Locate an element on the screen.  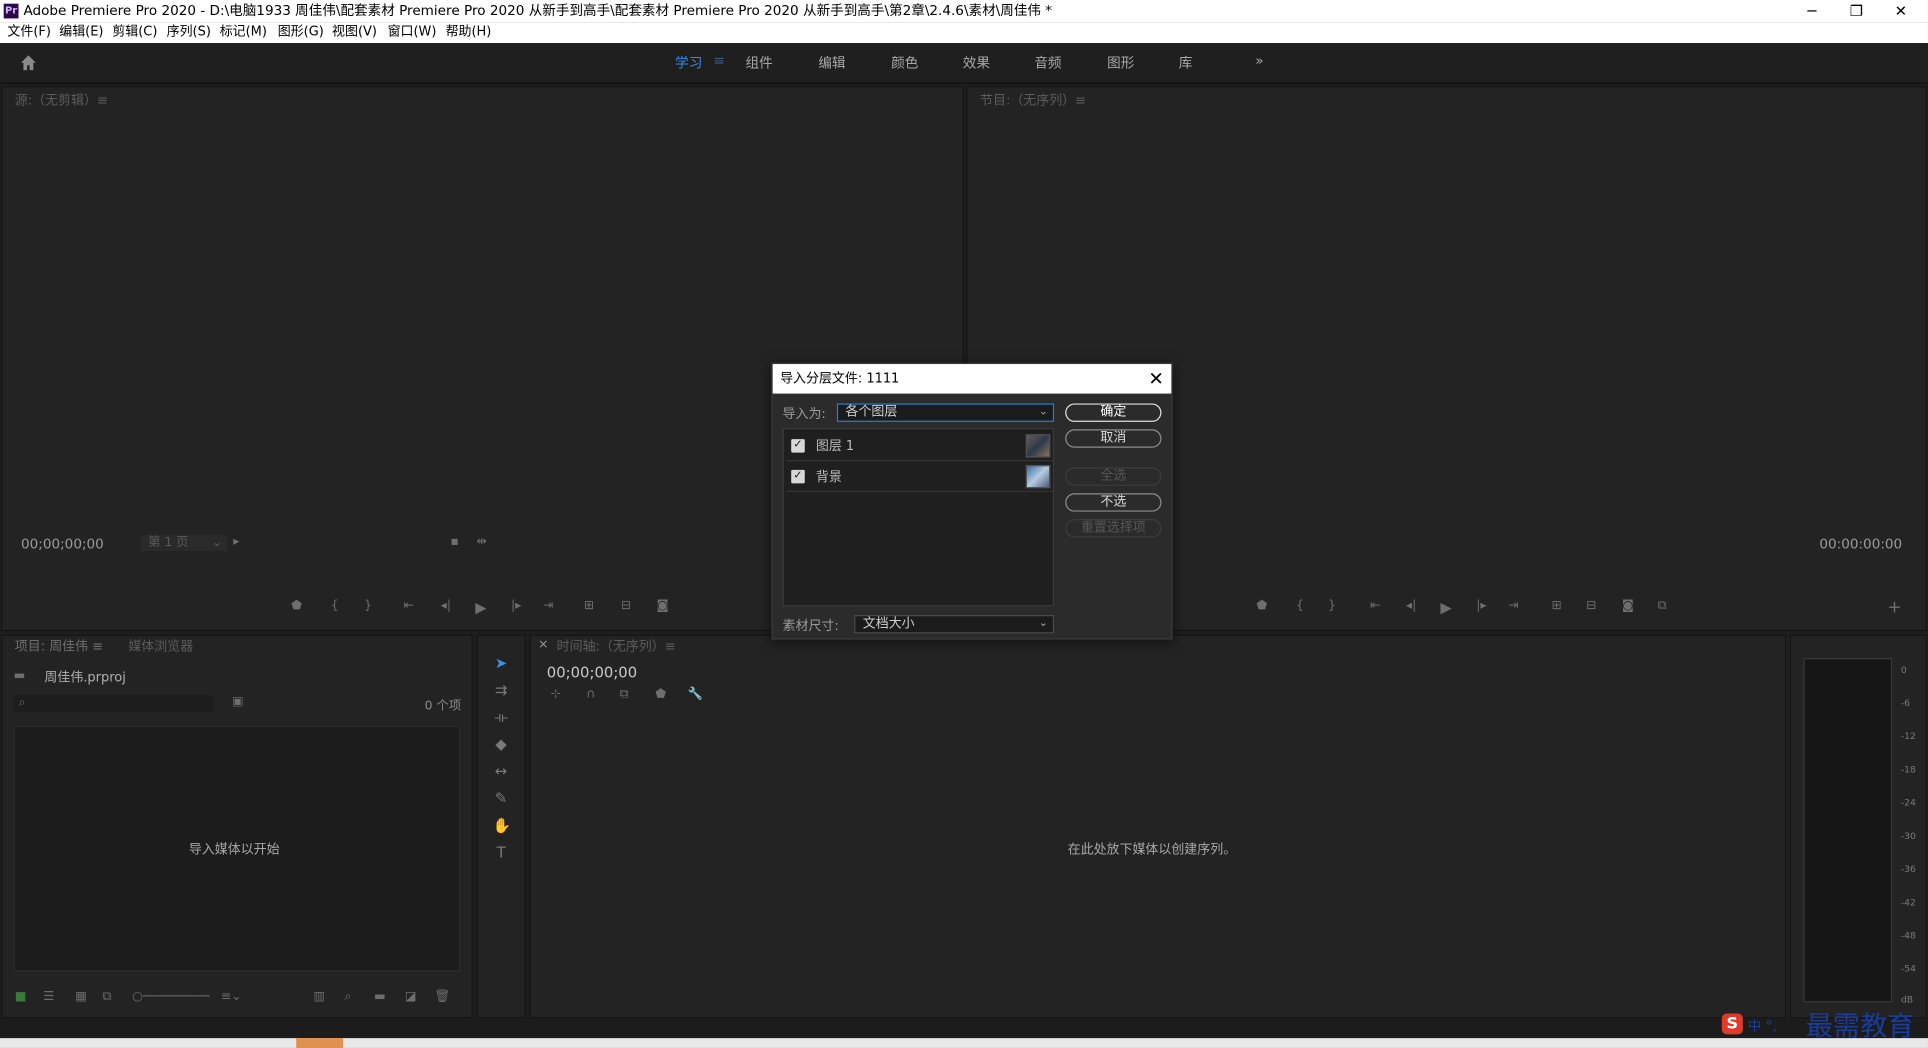
insert-icon: ⊞ is located at coordinates (589, 606).